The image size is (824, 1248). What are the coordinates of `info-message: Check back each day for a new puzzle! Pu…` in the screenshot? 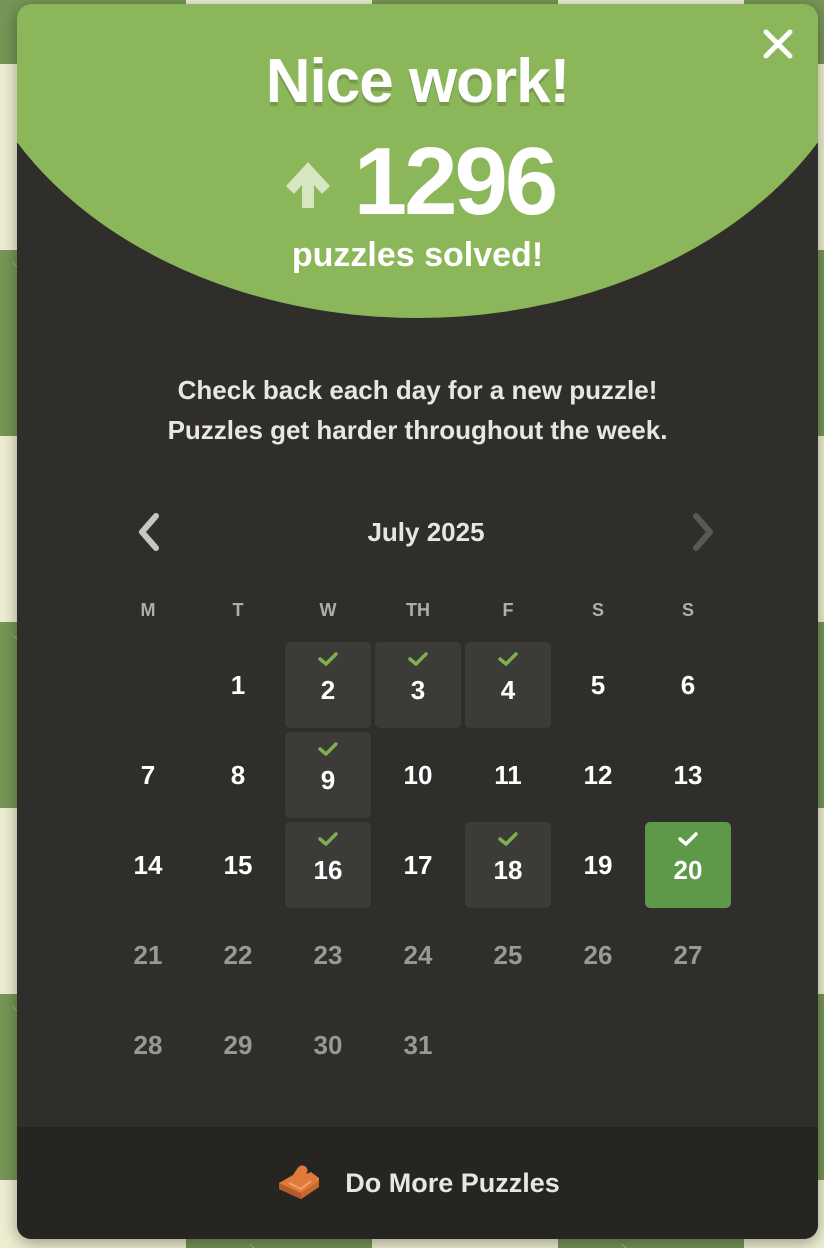 It's located at (417, 410).